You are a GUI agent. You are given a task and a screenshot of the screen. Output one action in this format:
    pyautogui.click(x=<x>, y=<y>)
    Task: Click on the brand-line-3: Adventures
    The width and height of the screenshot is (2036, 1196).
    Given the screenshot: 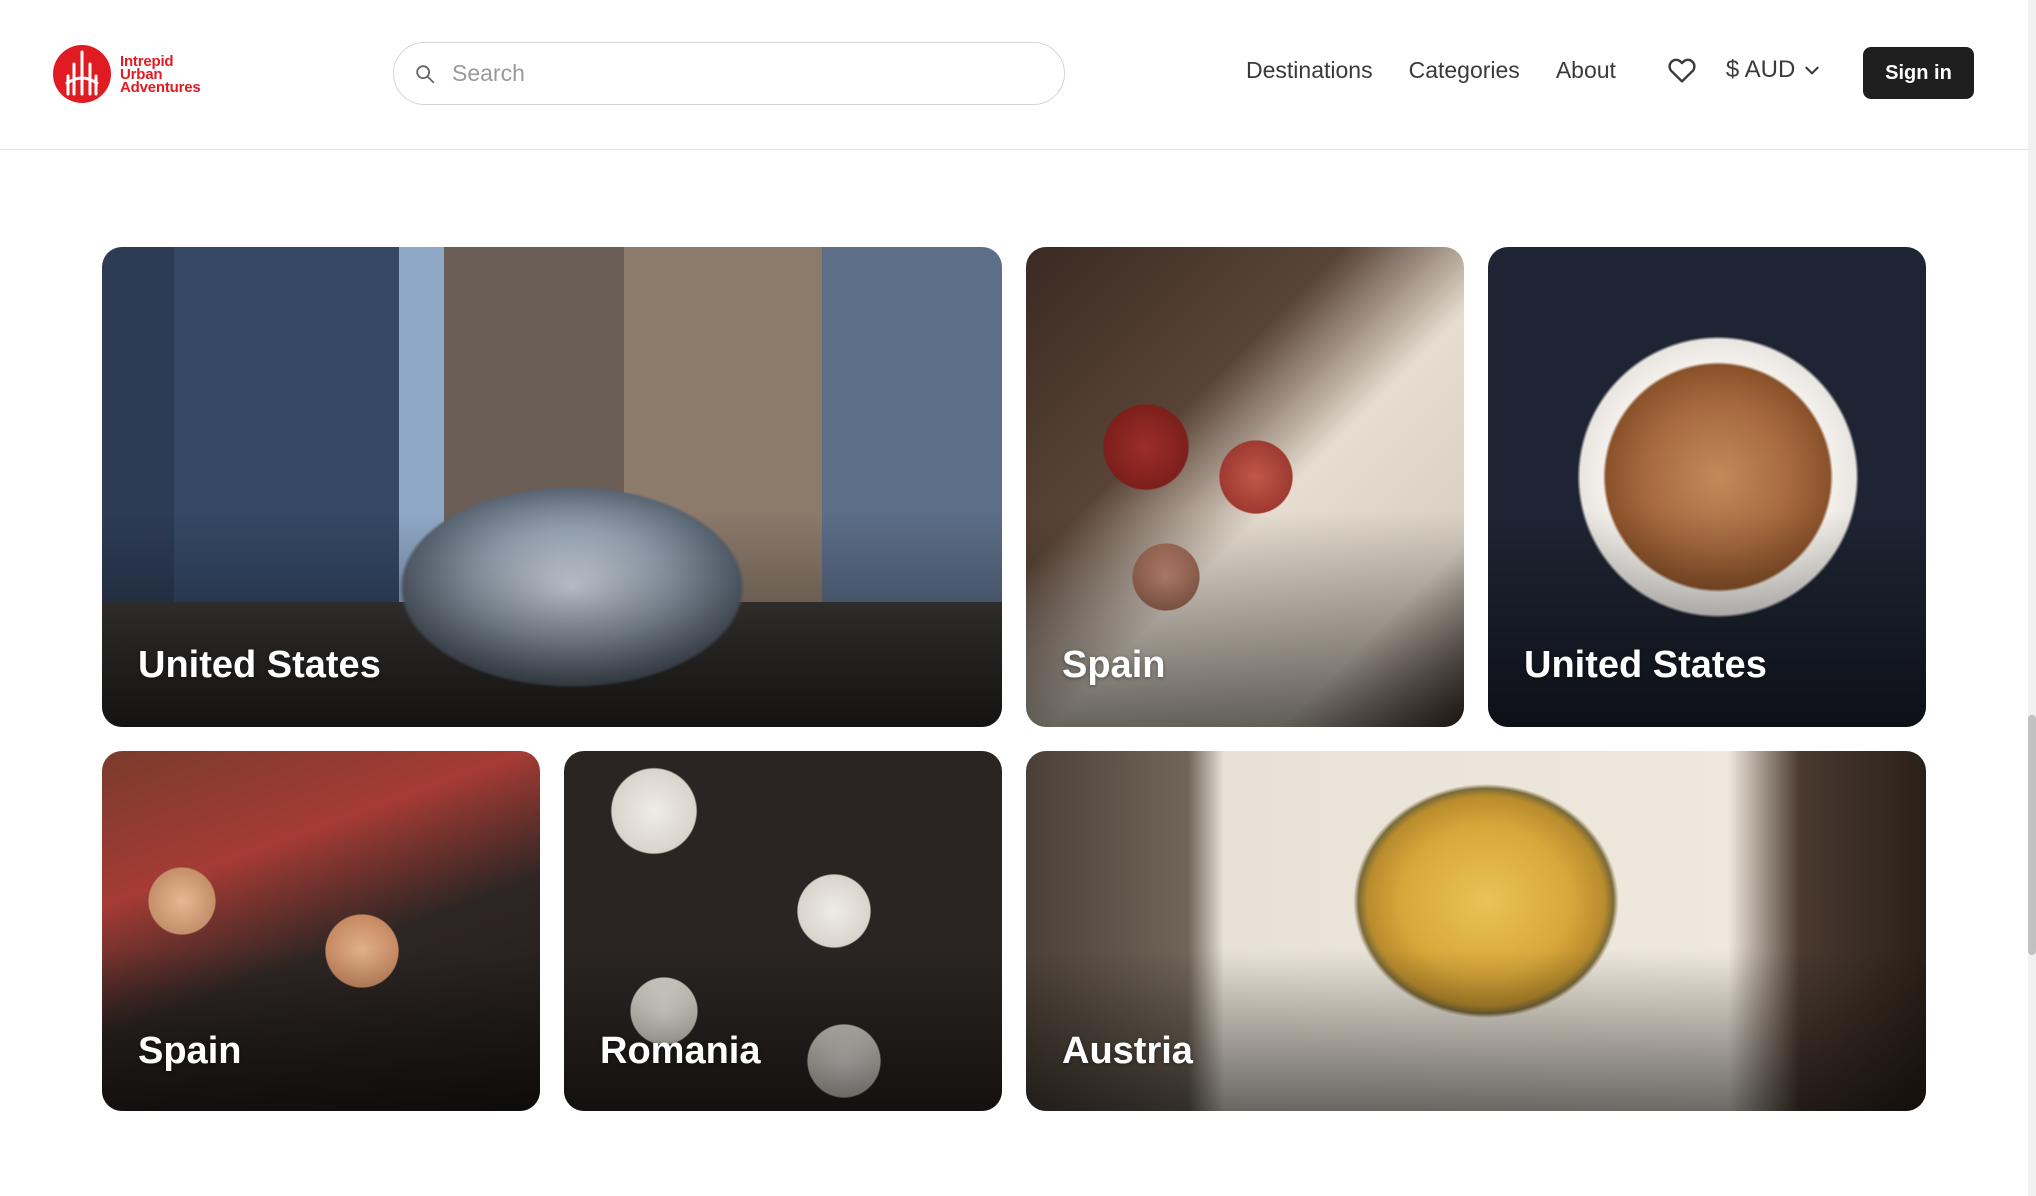 What is the action you would take?
    pyautogui.click(x=160, y=87)
    